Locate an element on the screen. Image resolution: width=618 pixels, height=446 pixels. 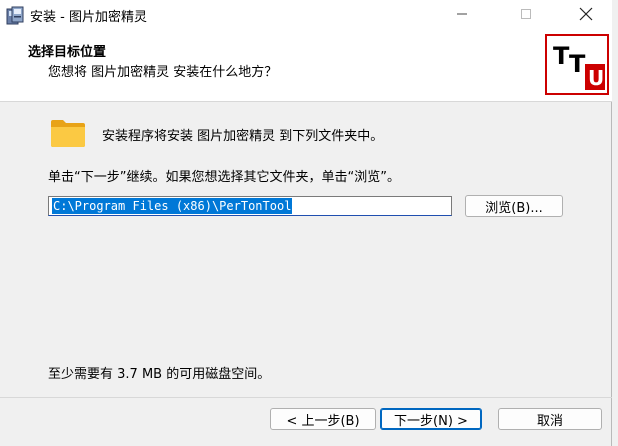
page-subtitle: 您想将 图片加密精灵 安装在什么地方？ is located at coordinates (163, 72).